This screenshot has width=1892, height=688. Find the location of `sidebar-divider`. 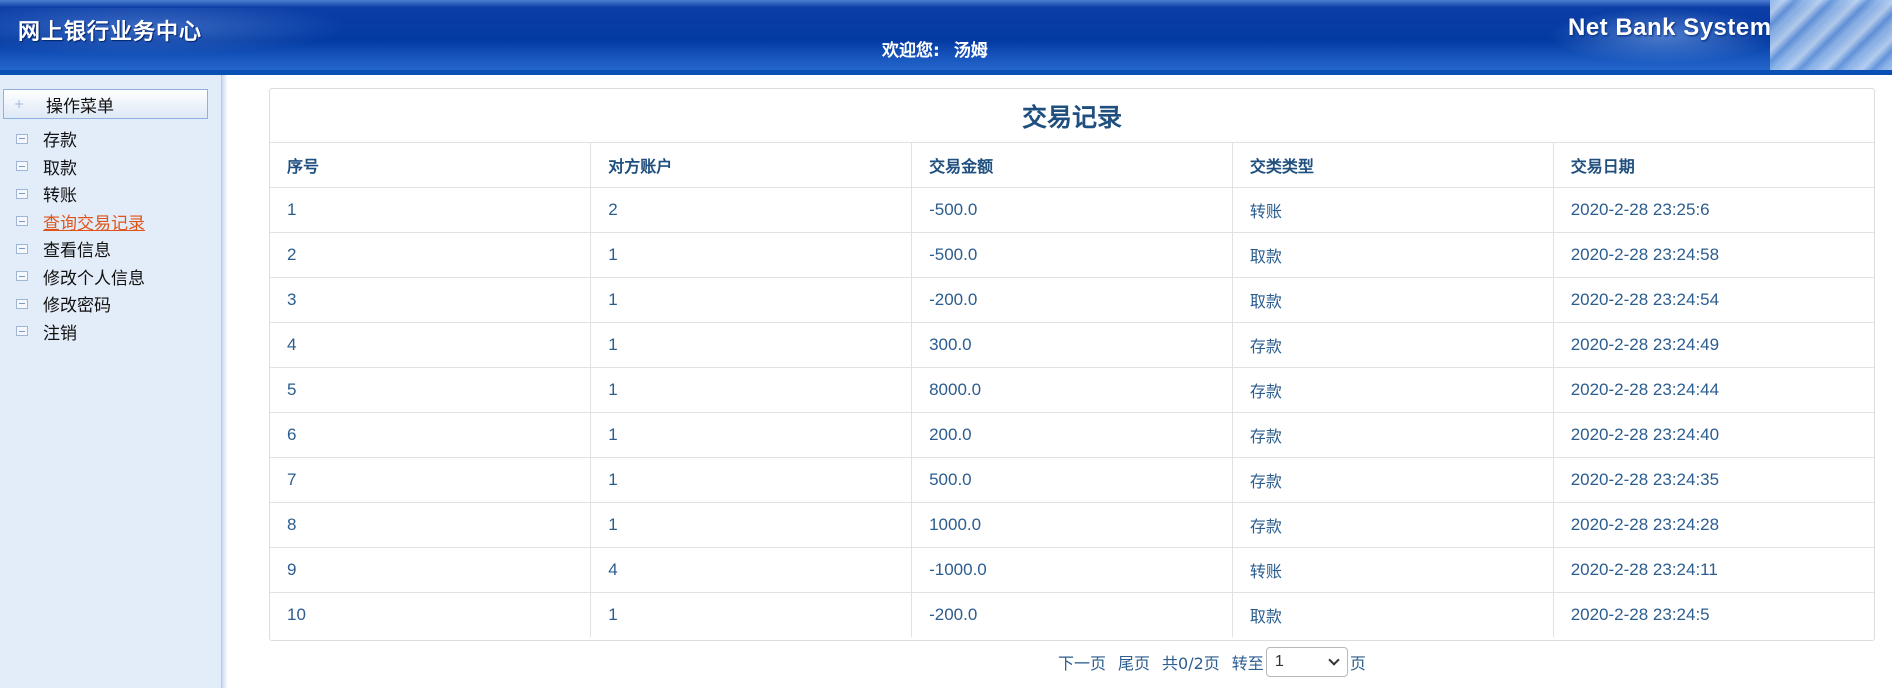

sidebar-divider is located at coordinates (225, 381).